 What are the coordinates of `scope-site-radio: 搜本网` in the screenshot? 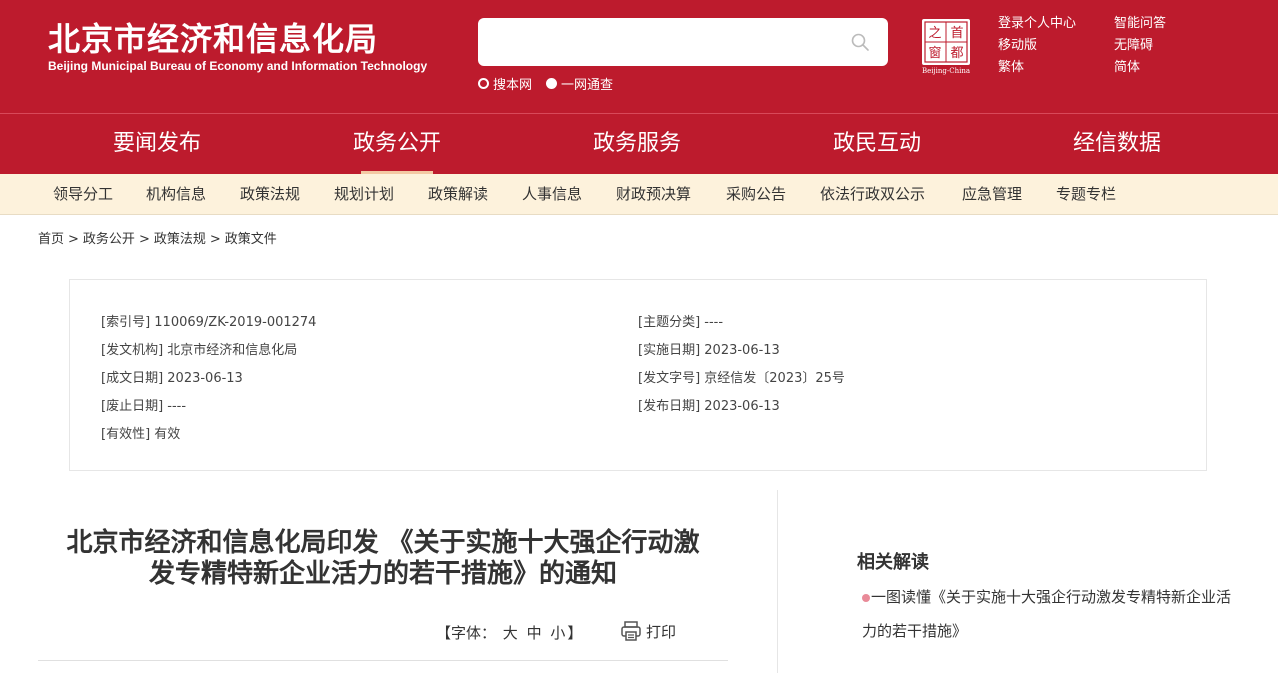 It's located at (505, 83).